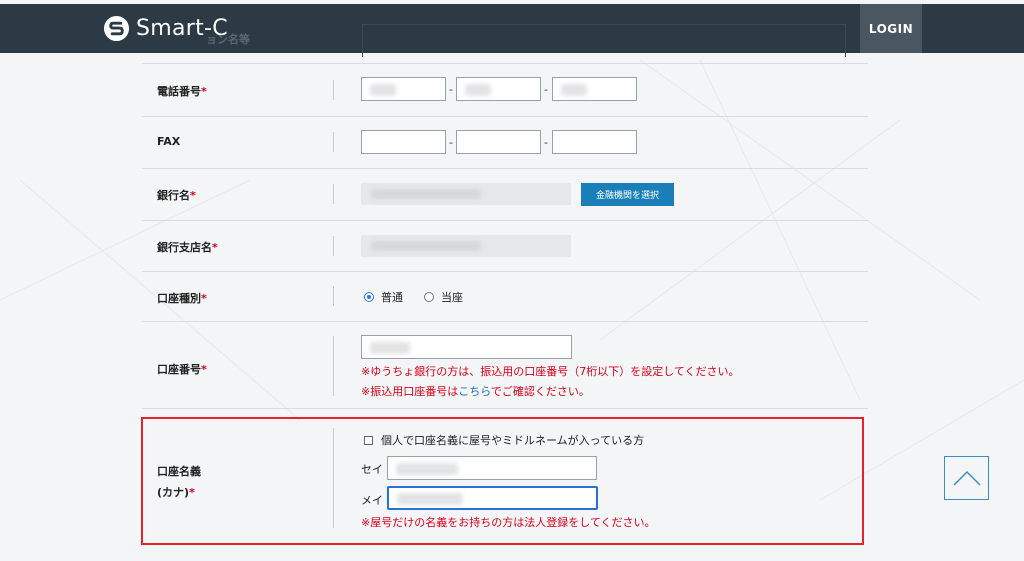 The height and width of the screenshot is (561, 1024). Describe the element at coordinates (372, 469) in the screenshot. I see `sei-label: セイ` at that location.